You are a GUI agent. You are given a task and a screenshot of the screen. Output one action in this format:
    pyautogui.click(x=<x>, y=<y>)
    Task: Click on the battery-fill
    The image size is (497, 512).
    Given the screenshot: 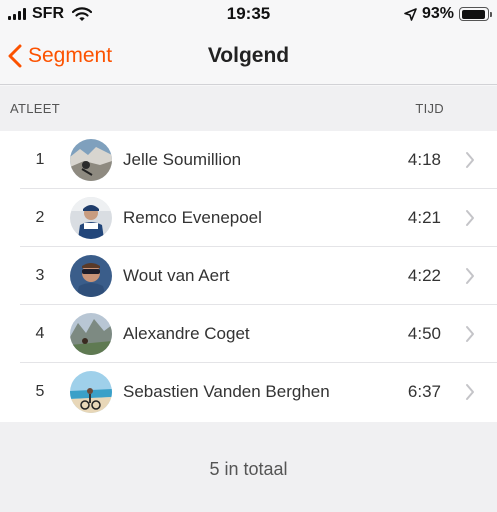 What is the action you would take?
    pyautogui.click(x=473, y=14)
    